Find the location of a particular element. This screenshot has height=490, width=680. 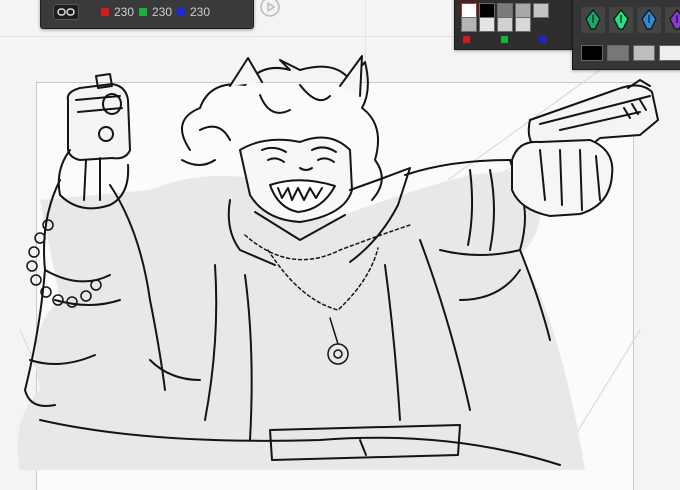

green-channel: 230 is located at coordinates (155, 12).